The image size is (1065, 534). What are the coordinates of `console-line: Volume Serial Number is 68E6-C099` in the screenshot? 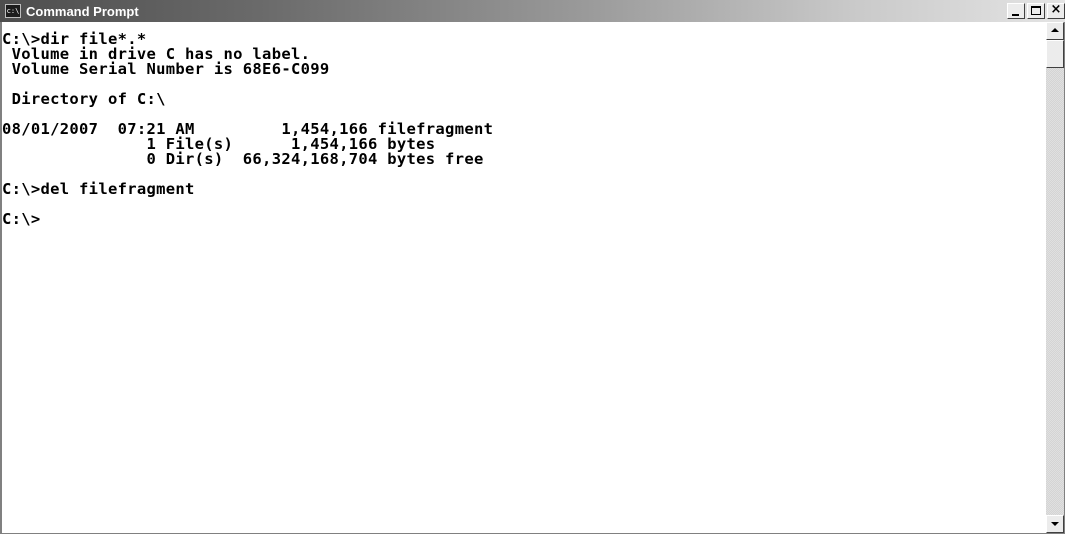 It's located at (166, 69).